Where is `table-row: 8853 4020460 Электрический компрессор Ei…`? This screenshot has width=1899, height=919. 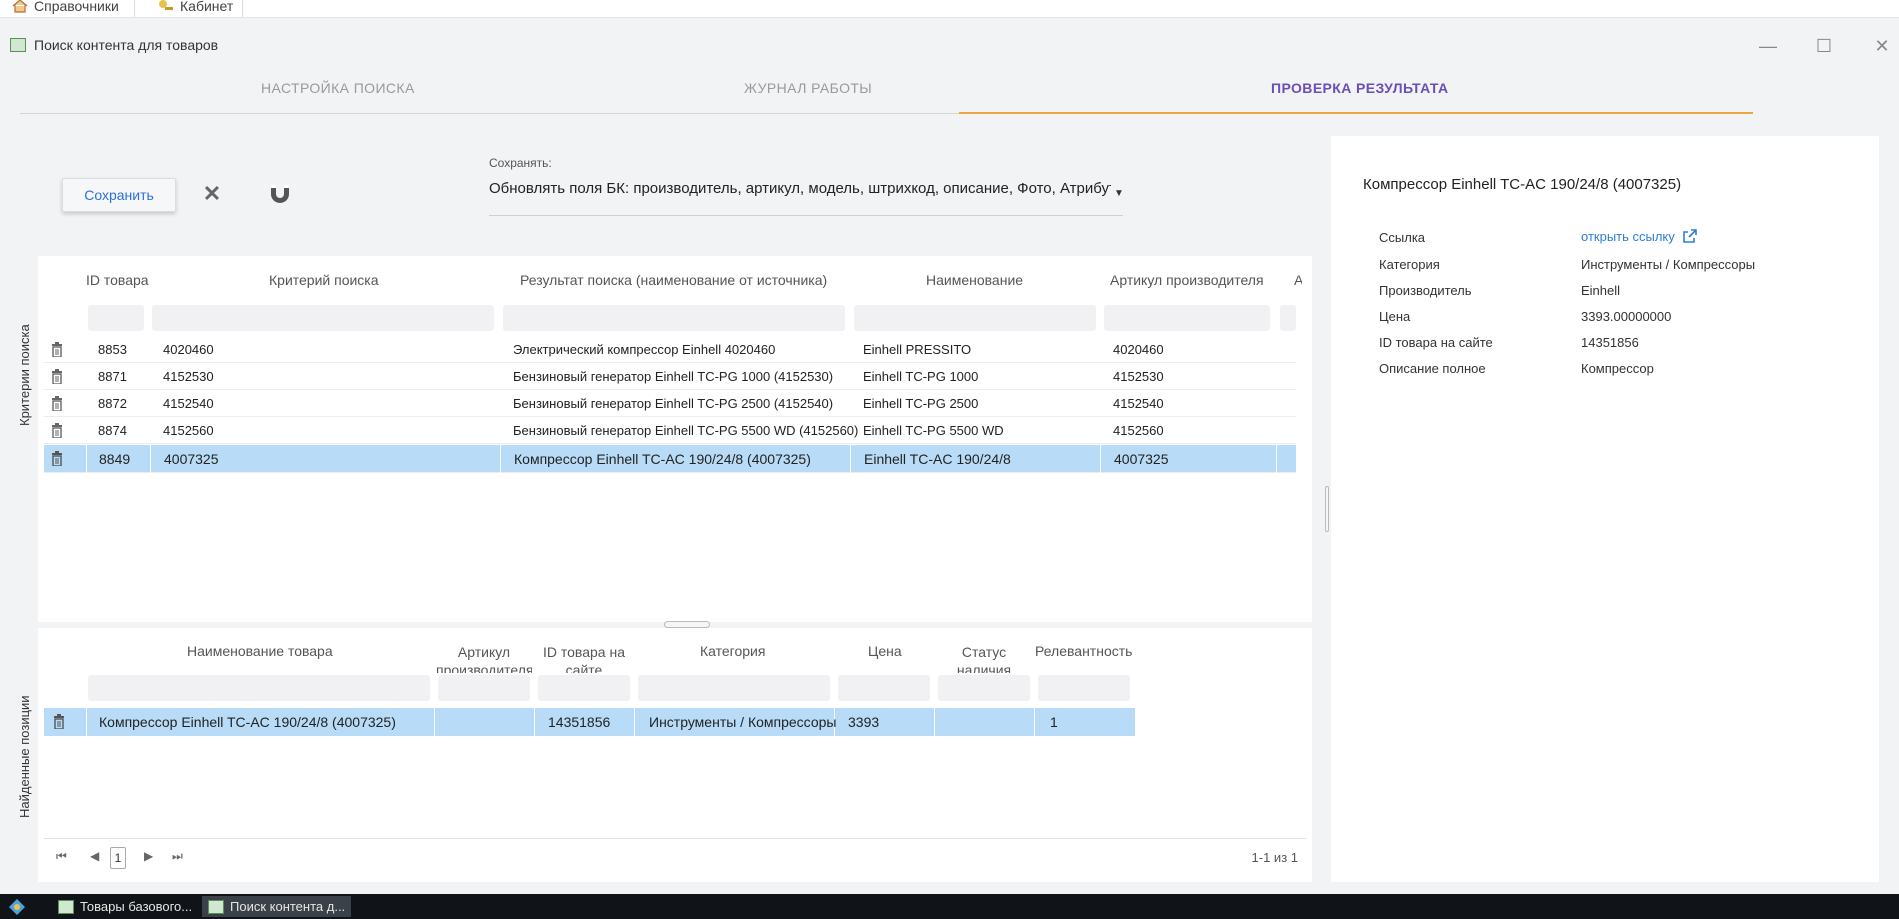
table-row: 8853 4020460 Электрический компрессор Ei… is located at coordinates (670, 349).